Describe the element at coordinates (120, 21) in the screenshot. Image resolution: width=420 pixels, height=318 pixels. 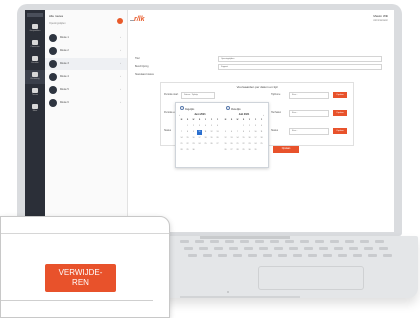
I see `add-route-button` at that location.